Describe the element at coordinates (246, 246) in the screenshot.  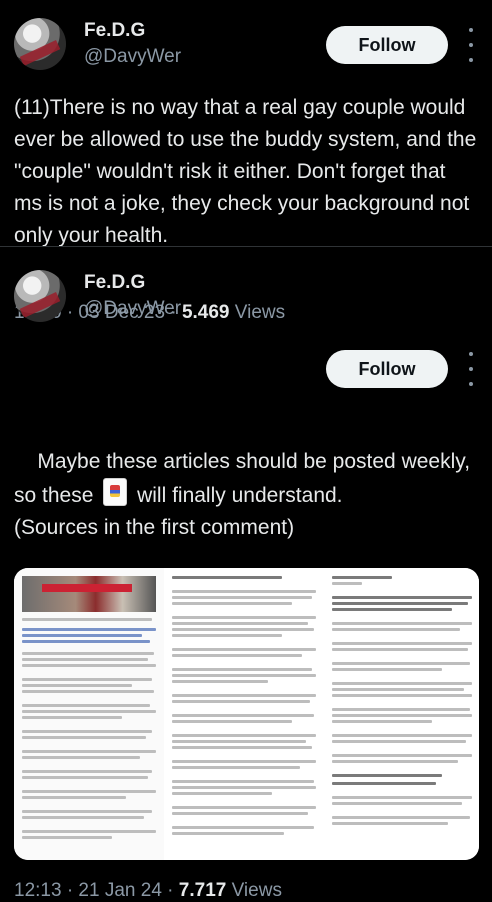
I see `divider` at that location.